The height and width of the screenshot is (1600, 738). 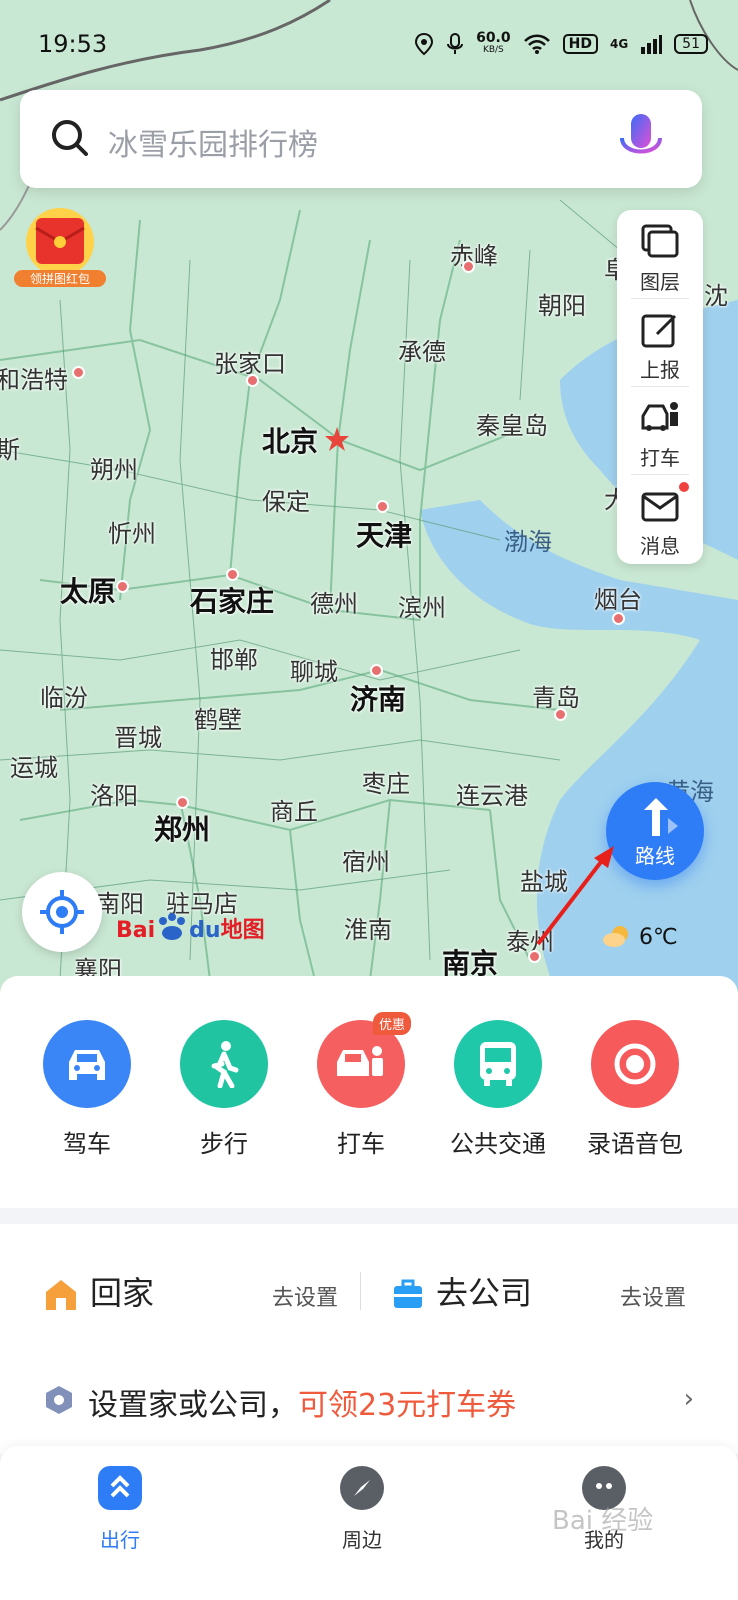 What do you see at coordinates (368, 930) in the screenshot?
I see `city-label: 淮南` at bounding box center [368, 930].